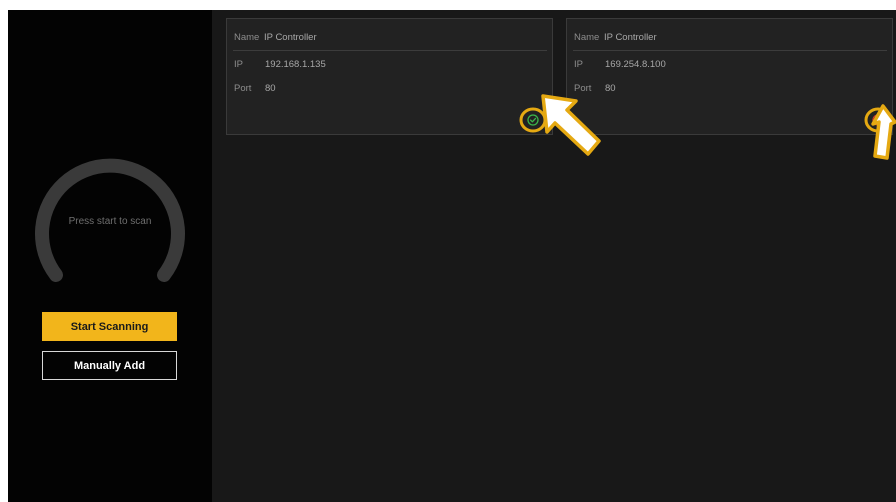 The height and width of the screenshot is (502, 896). What do you see at coordinates (255, 88) in the screenshot?
I see `device-port-row: Port 80` at bounding box center [255, 88].